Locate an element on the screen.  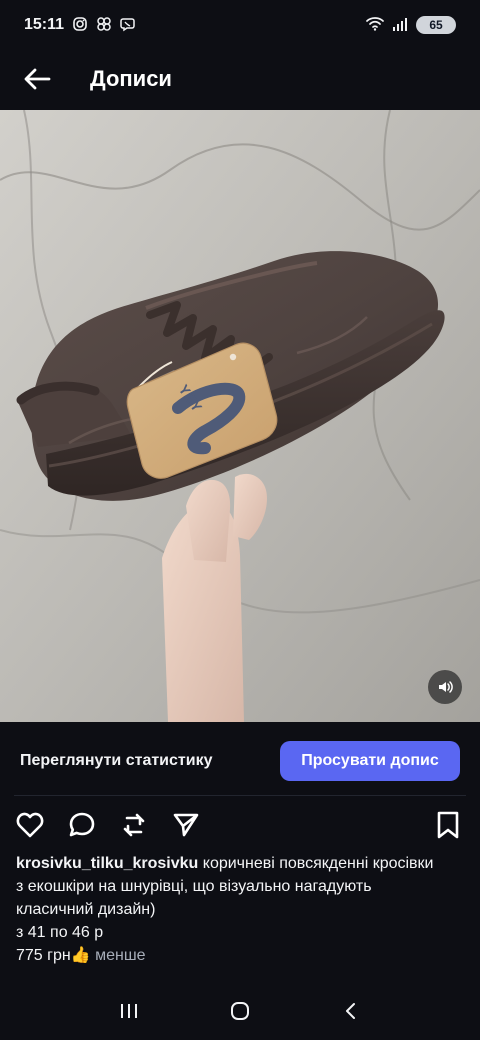
comment-icon is located at coordinates (82, 824).